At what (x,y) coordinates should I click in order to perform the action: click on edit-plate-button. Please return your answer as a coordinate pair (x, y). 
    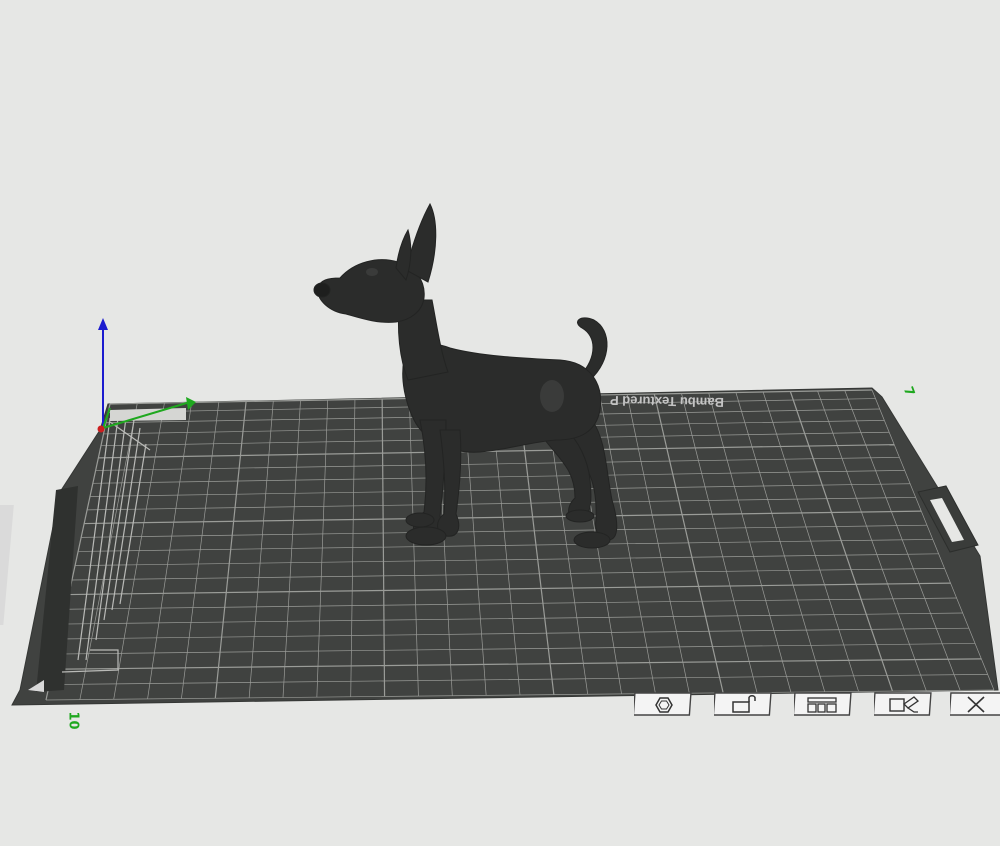
    Looking at the image, I should click on (903, 705).